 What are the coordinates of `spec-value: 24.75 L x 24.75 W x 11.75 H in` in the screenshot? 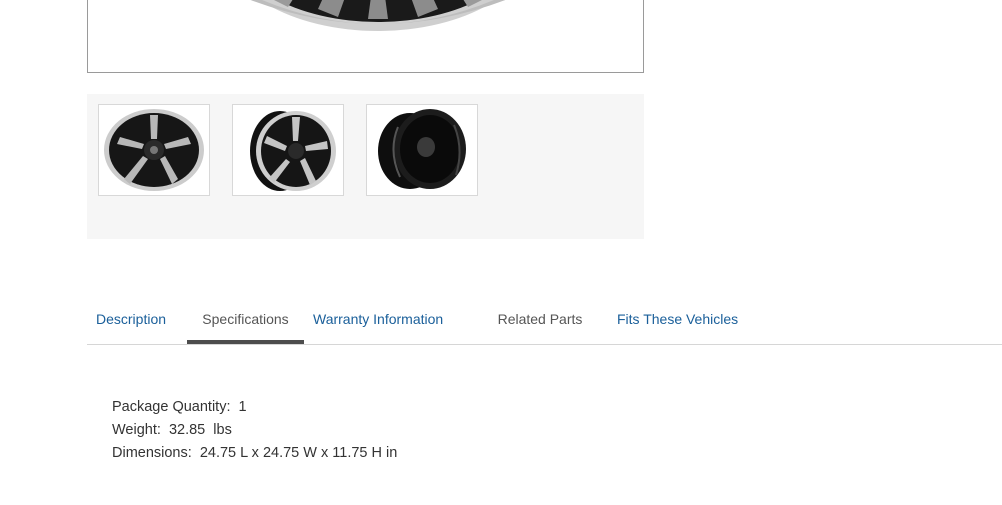 It's located at (298, 453).